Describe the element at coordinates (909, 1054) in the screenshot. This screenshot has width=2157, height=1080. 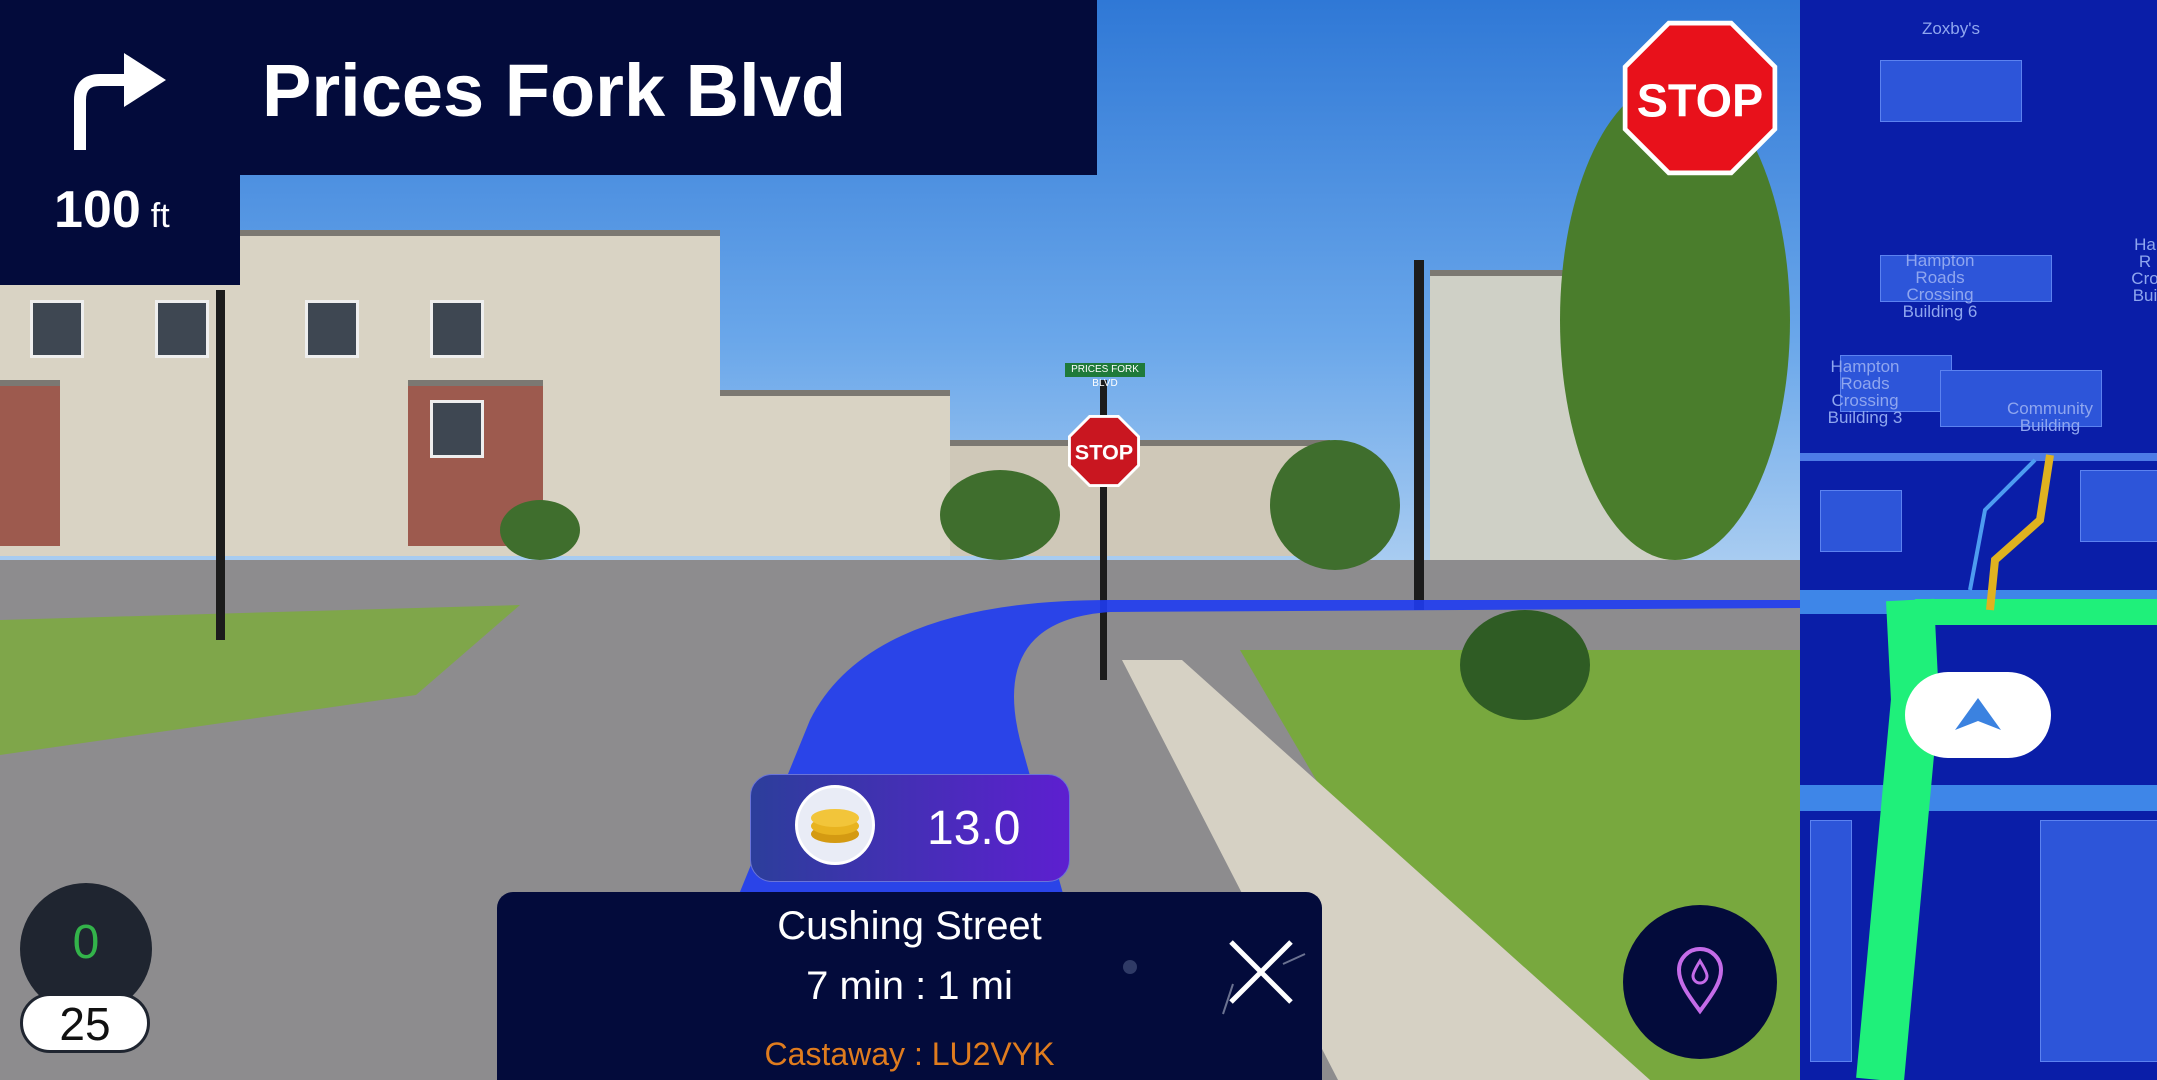
I see `player-tag: Castaway : LU2VYK` at that location.